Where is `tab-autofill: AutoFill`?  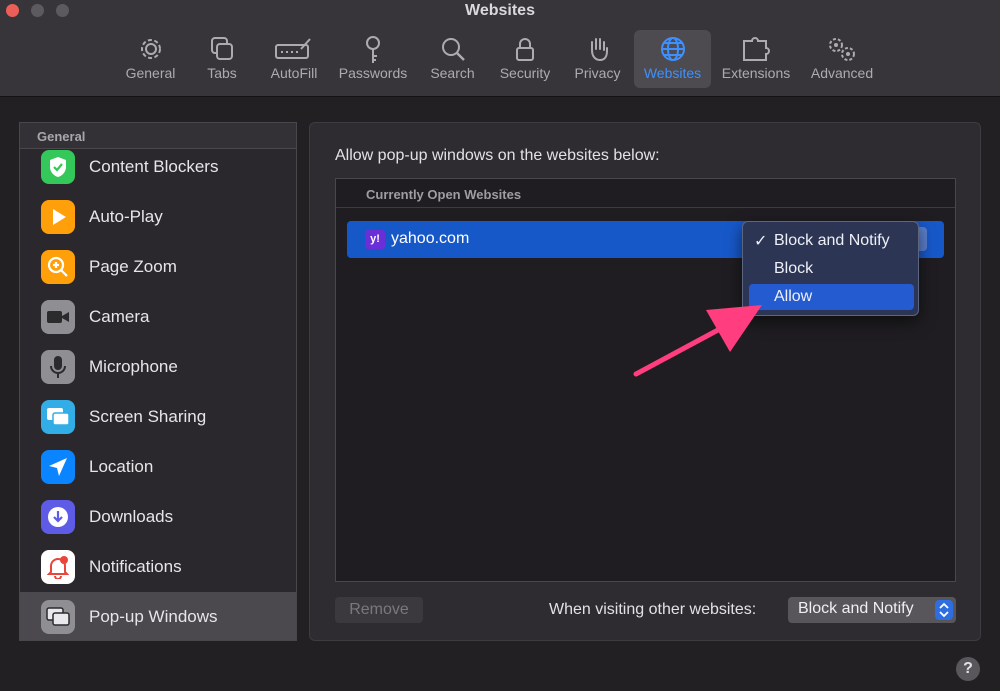 tab-autofill: AutoFill is located at coordinates (294, 59).